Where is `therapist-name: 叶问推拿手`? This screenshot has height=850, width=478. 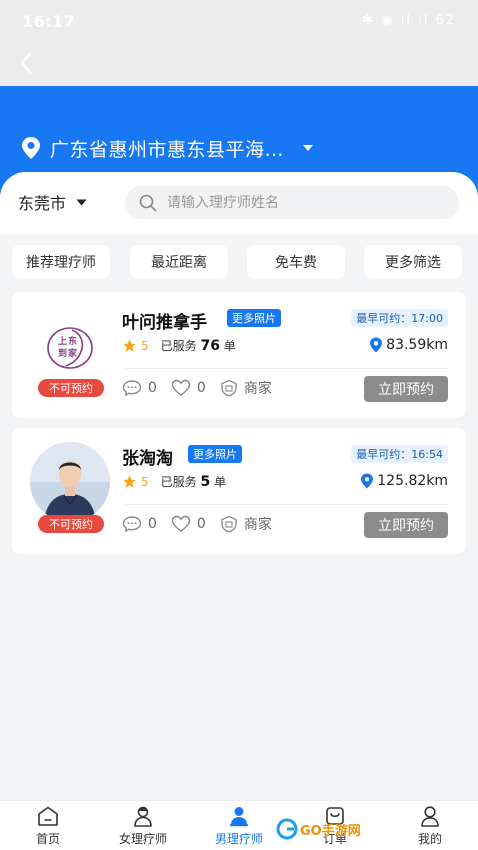
therapist-name: 叶问推拿手 is located at coordinates (164, 323).